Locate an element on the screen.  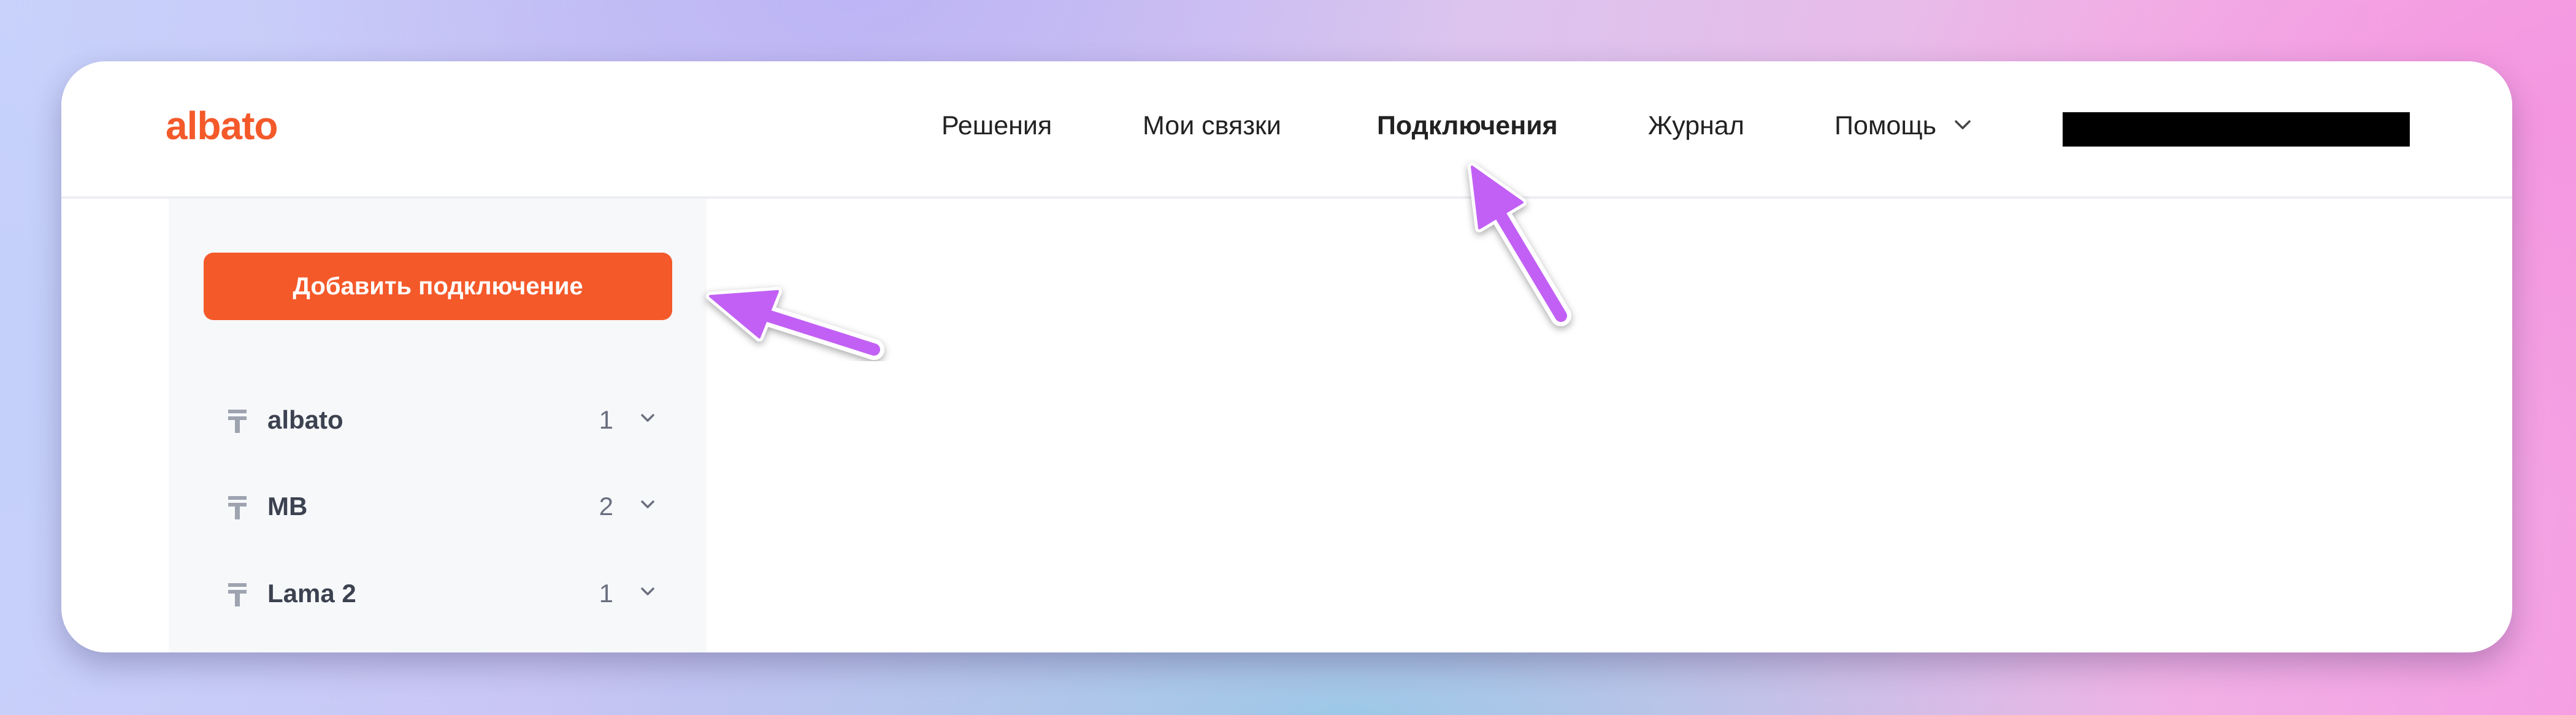
albato-logo: albato is located at coordinates (222, 125).